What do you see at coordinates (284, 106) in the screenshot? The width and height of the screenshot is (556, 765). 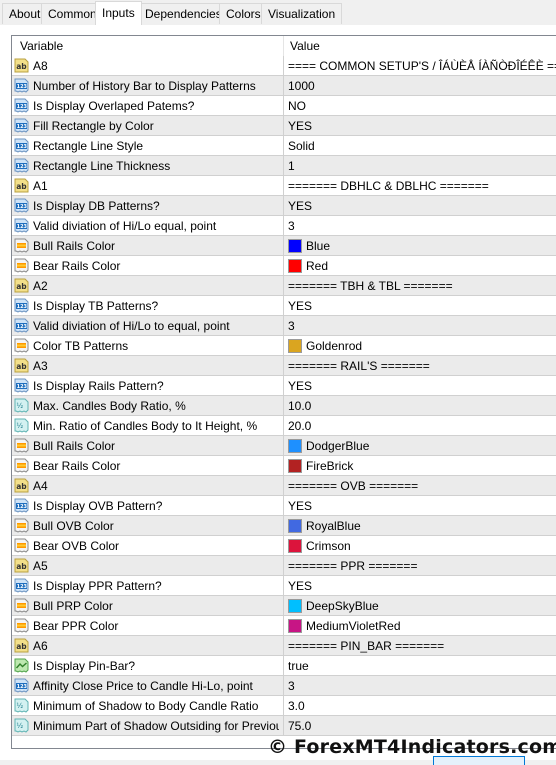 I see `table-row: 123 Is Display Overlaped Patems? NO` at bounding box center [284, 106].